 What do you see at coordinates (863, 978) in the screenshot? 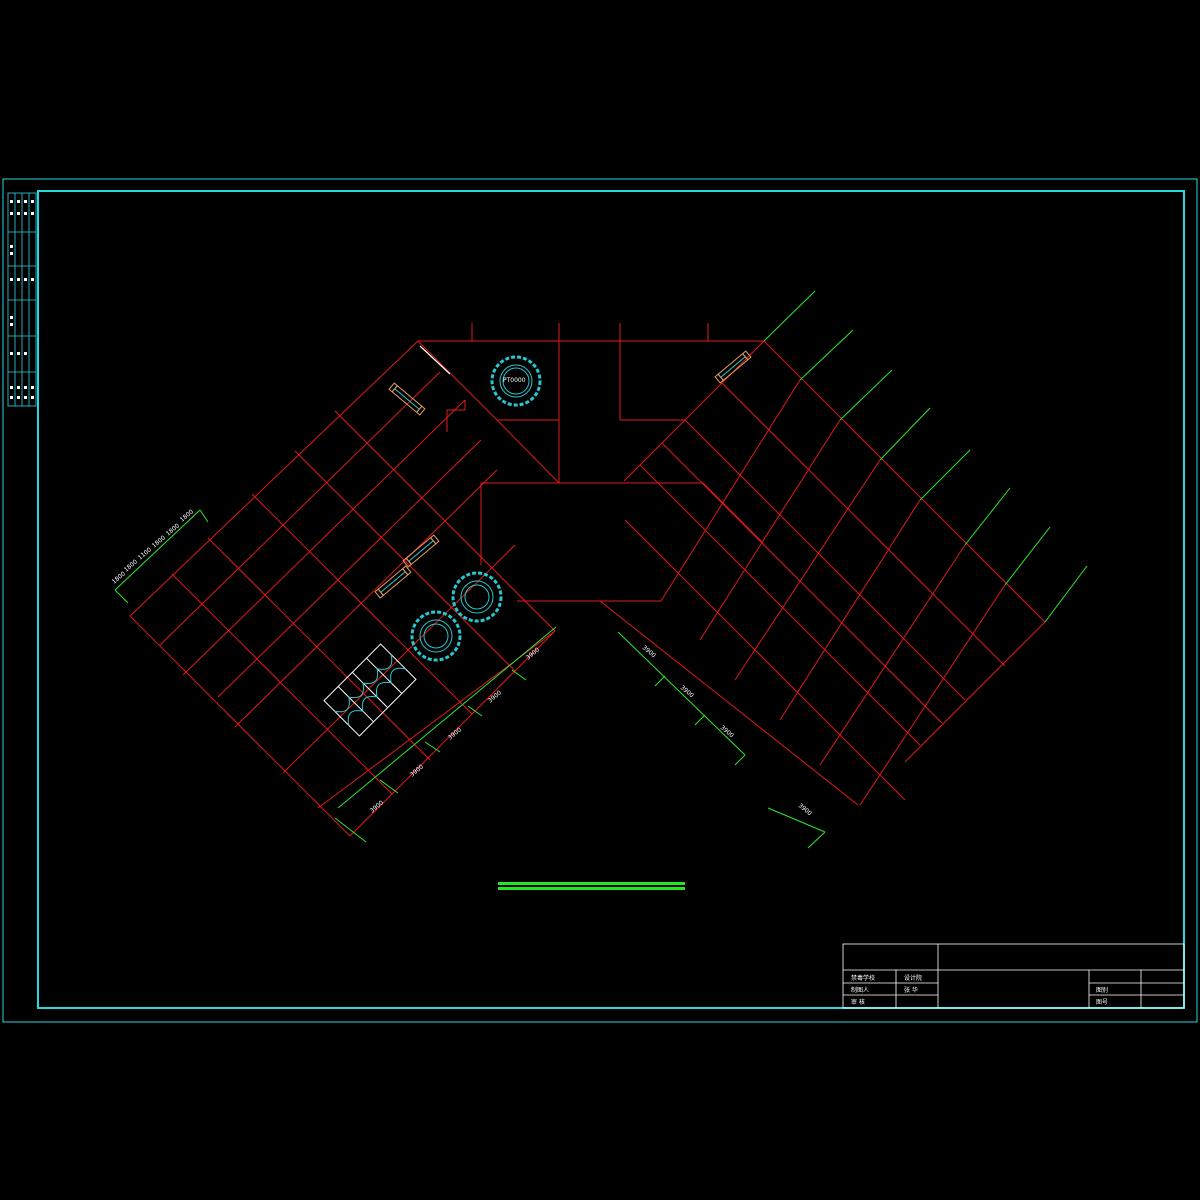
I see `tb-cell-r1c1: 禁毒学校` at bounding box center [863, 978].